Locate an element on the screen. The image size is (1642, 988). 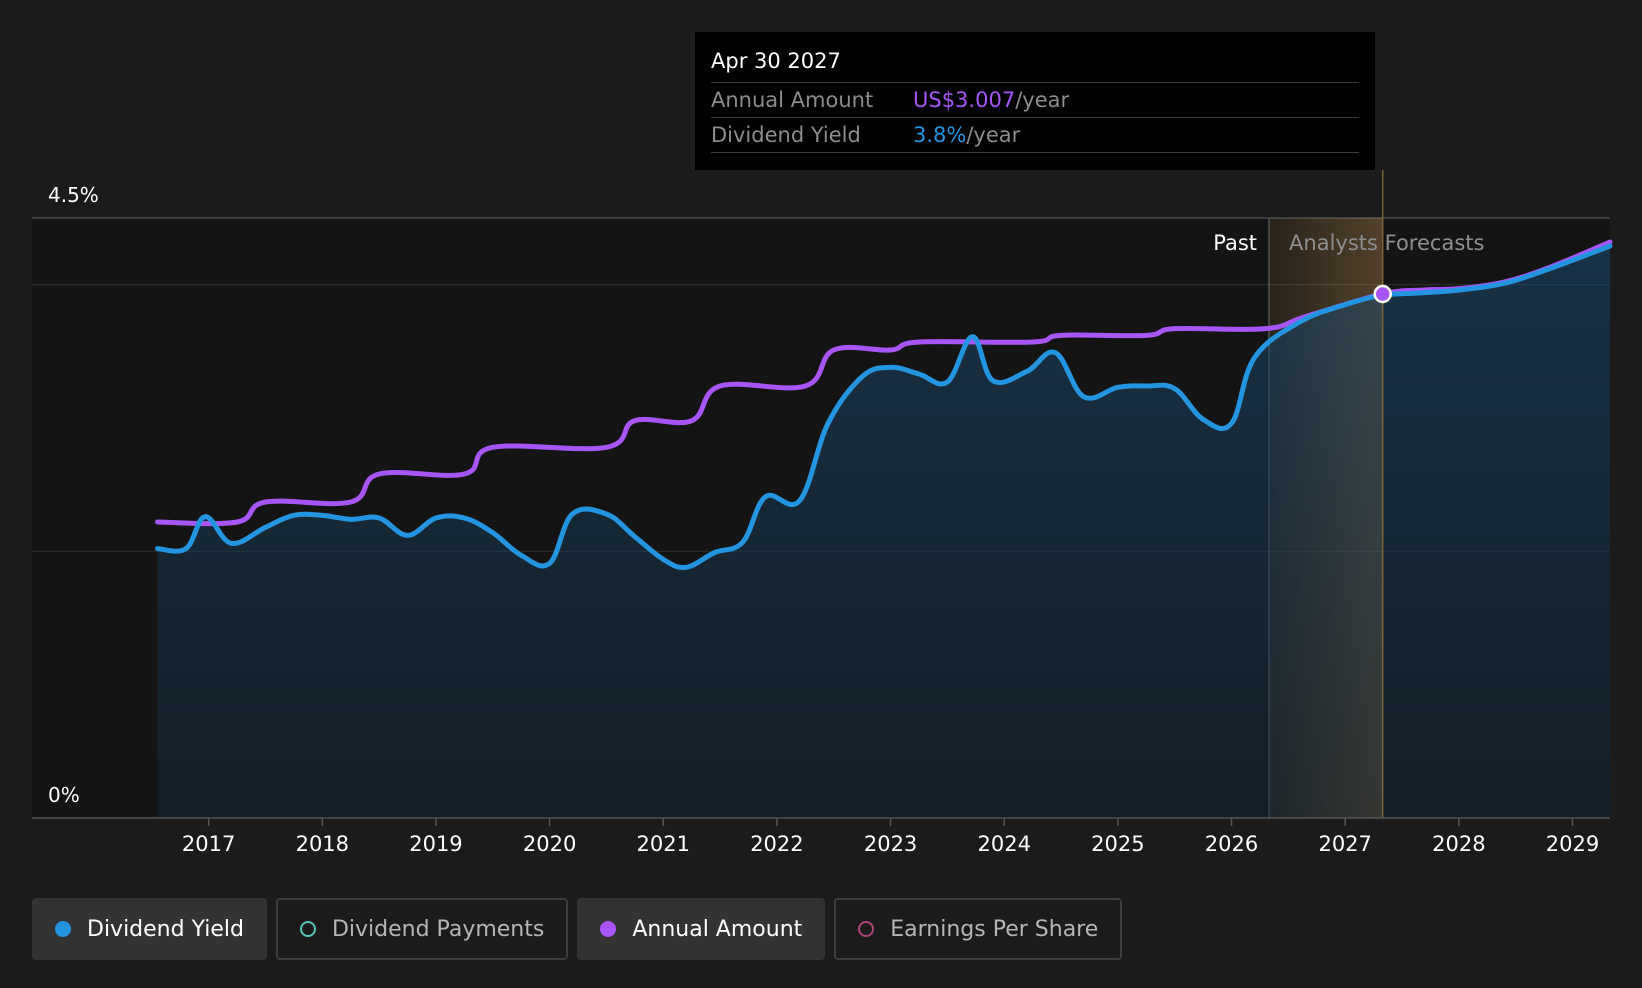
legend-label: Annual Amount is located at coordinates (717, 929).